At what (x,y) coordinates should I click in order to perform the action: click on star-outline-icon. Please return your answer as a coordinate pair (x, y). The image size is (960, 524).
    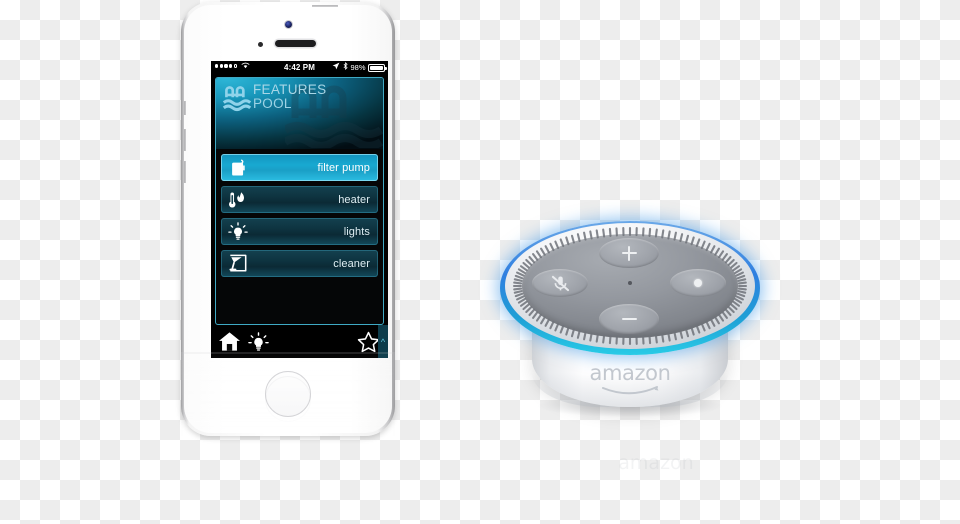
    Looking at the image, I should click on (368, 342).